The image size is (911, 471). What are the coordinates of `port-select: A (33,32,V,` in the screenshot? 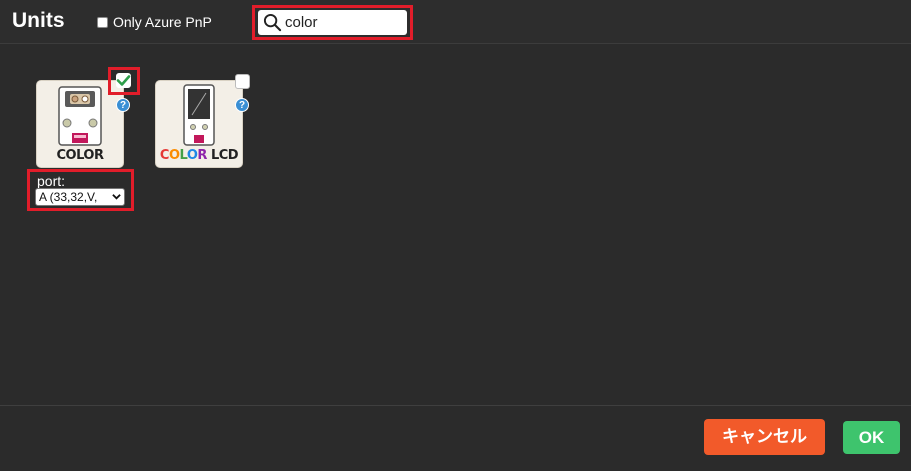 It's located at (80, 197).